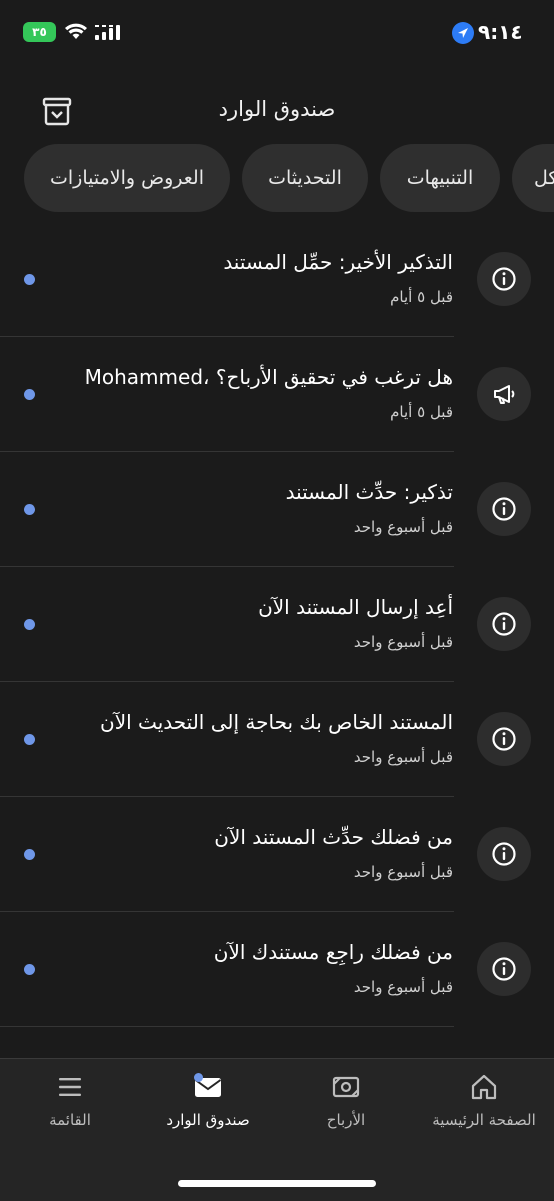  Describe the element at coordinates (333, 837) in the screenshot. I see `notification-title: من فضلك حدِّث المستند الآن` at that location.